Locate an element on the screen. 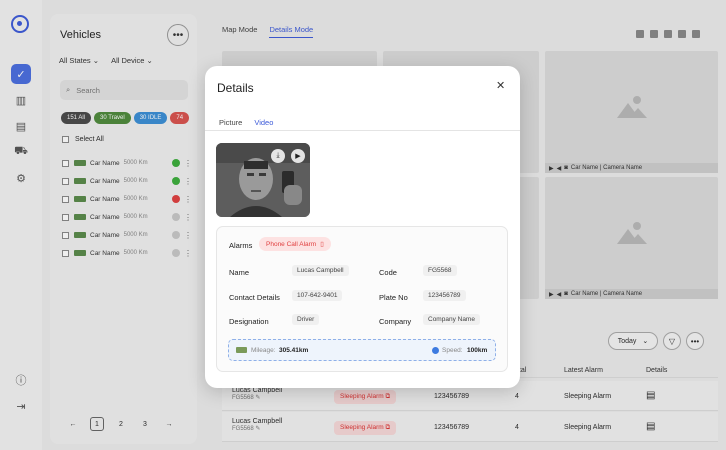 The height and width of the screenshot is (450, 726). modal-title: Details is located at coordinates (235, 88).